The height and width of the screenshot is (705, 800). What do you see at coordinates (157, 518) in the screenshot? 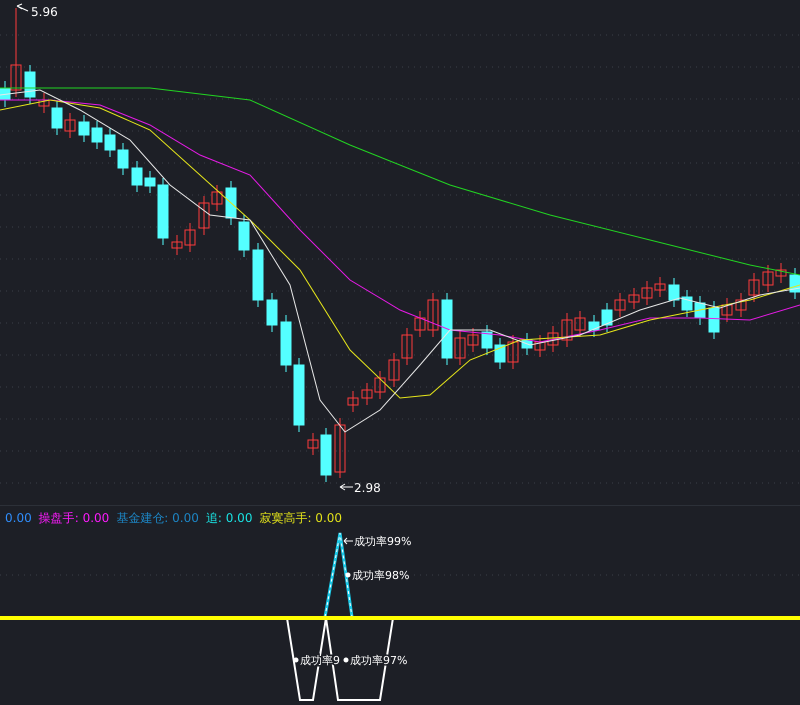
I see `indicator-value: 基金建仓: 0.00` at bounding box center [157, 518].